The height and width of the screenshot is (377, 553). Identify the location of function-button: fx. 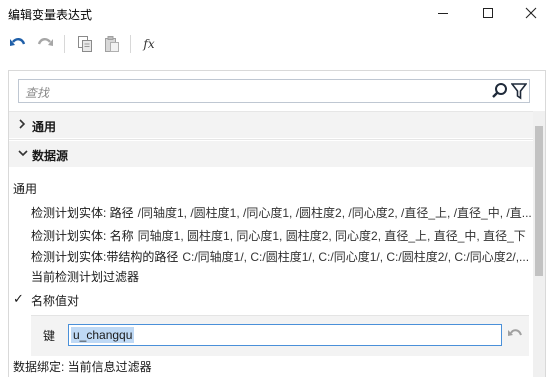
(149, 44).